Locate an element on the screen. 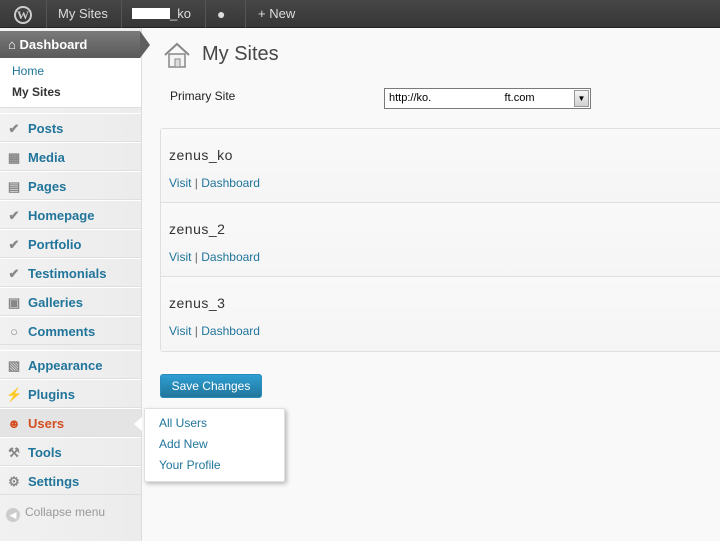 This screenshot has height=541, width=720. sidebar-item-media: ▦ Media is located at coordinates (70, 156).